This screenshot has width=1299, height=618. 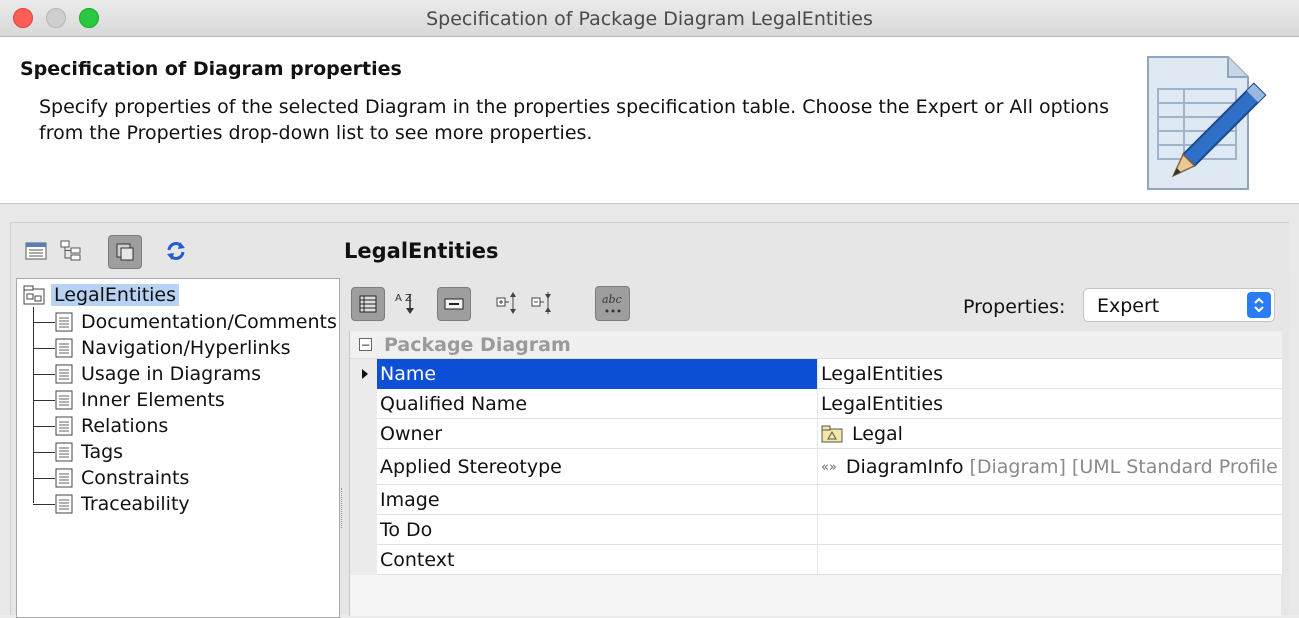 I want to click on group-label: Package Diagram, so click(x=477, y=344).